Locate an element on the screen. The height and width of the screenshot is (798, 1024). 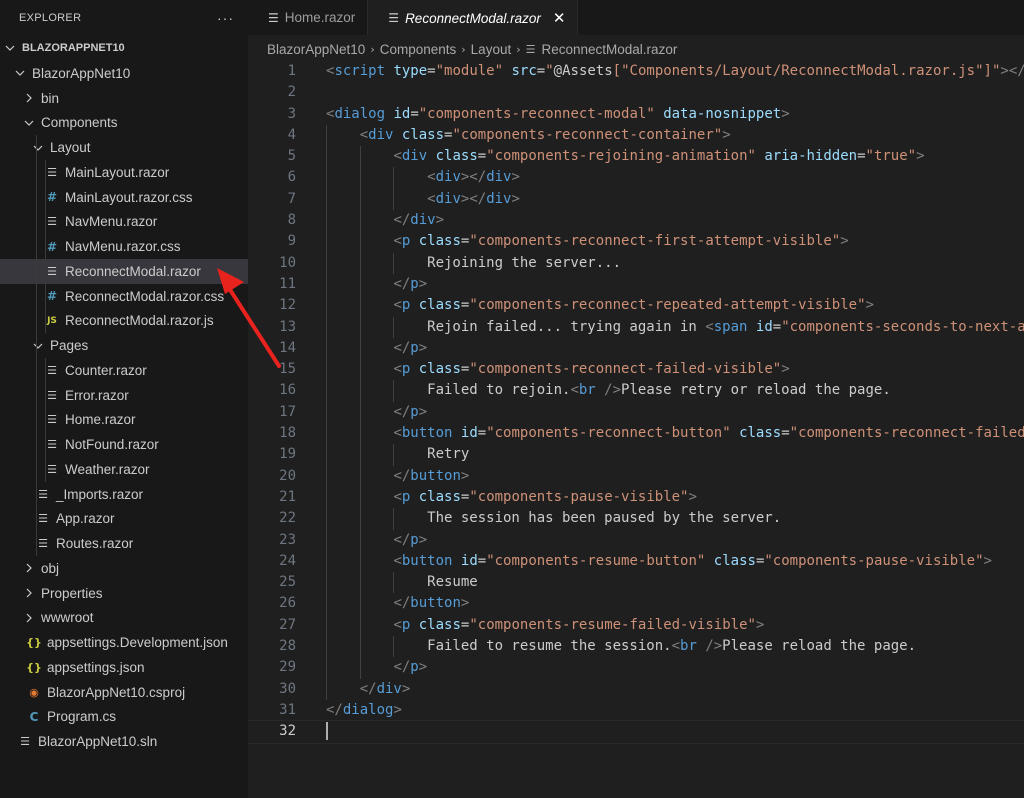
tree-file-counter-razor: ☰ Counter.razor is located at coordinates (124, 370).